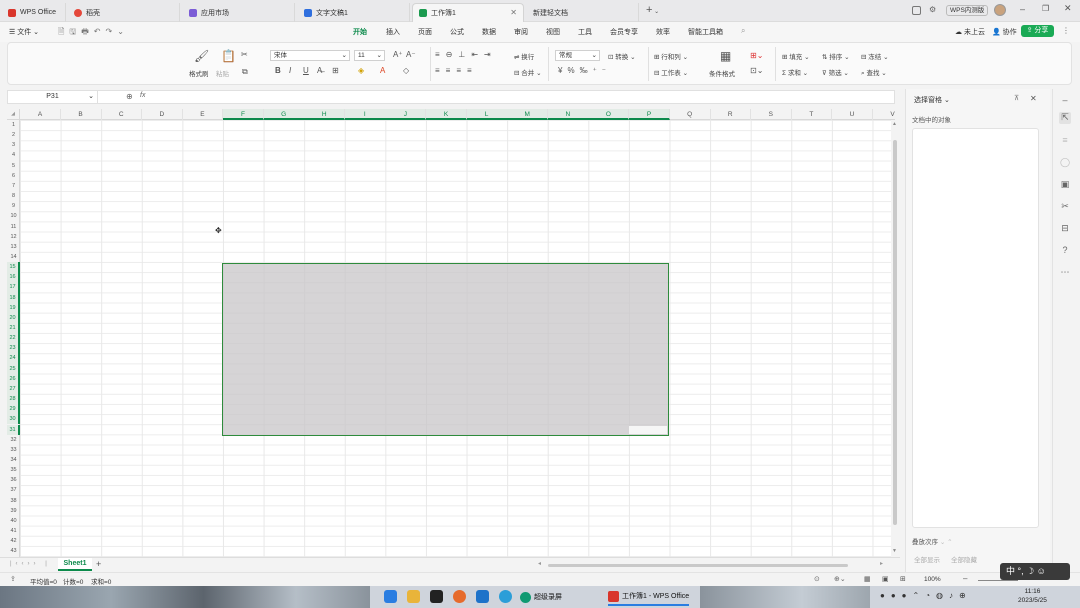  Describe the element at coordinates (1066, 30) in the screenshot. I see `more-icon: ⋮` at that location.